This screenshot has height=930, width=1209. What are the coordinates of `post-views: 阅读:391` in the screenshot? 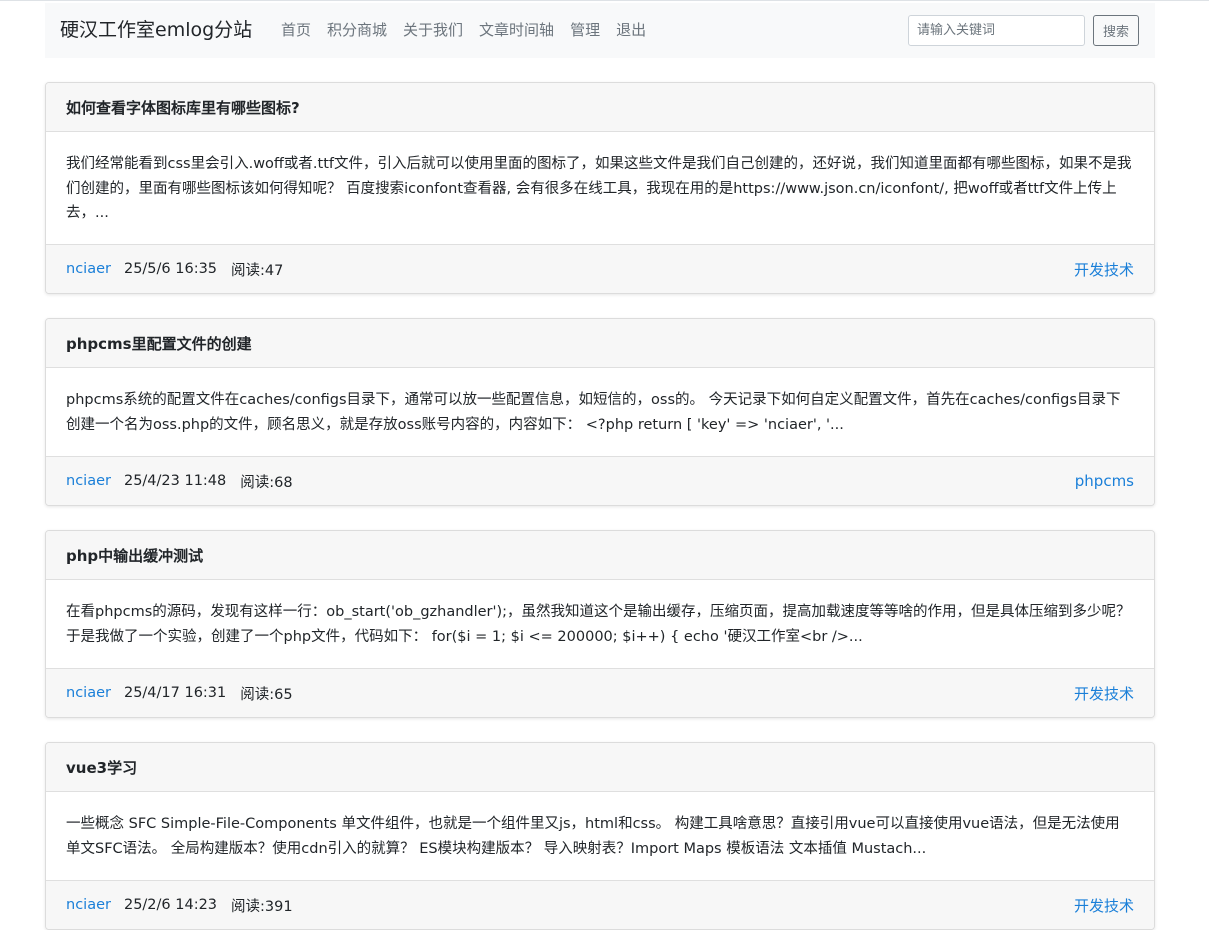 It's located at (262, 906).